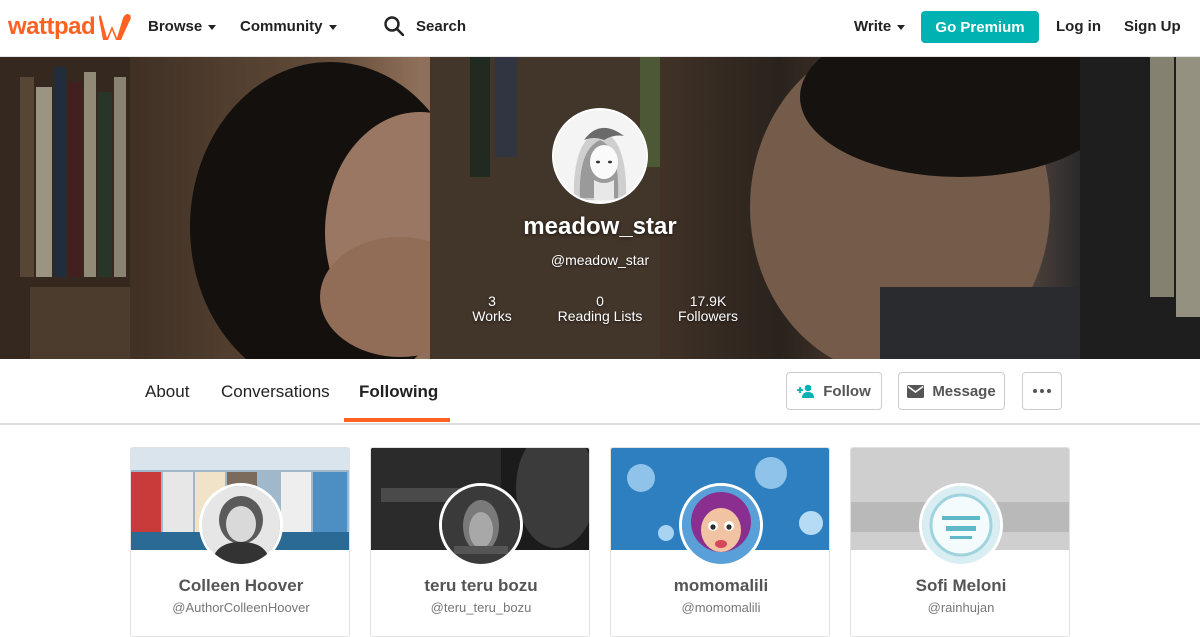 The height and width of the screenshot is (637, 1200). I want to click on profile-handle: @meadow_star, so click(600, 260).